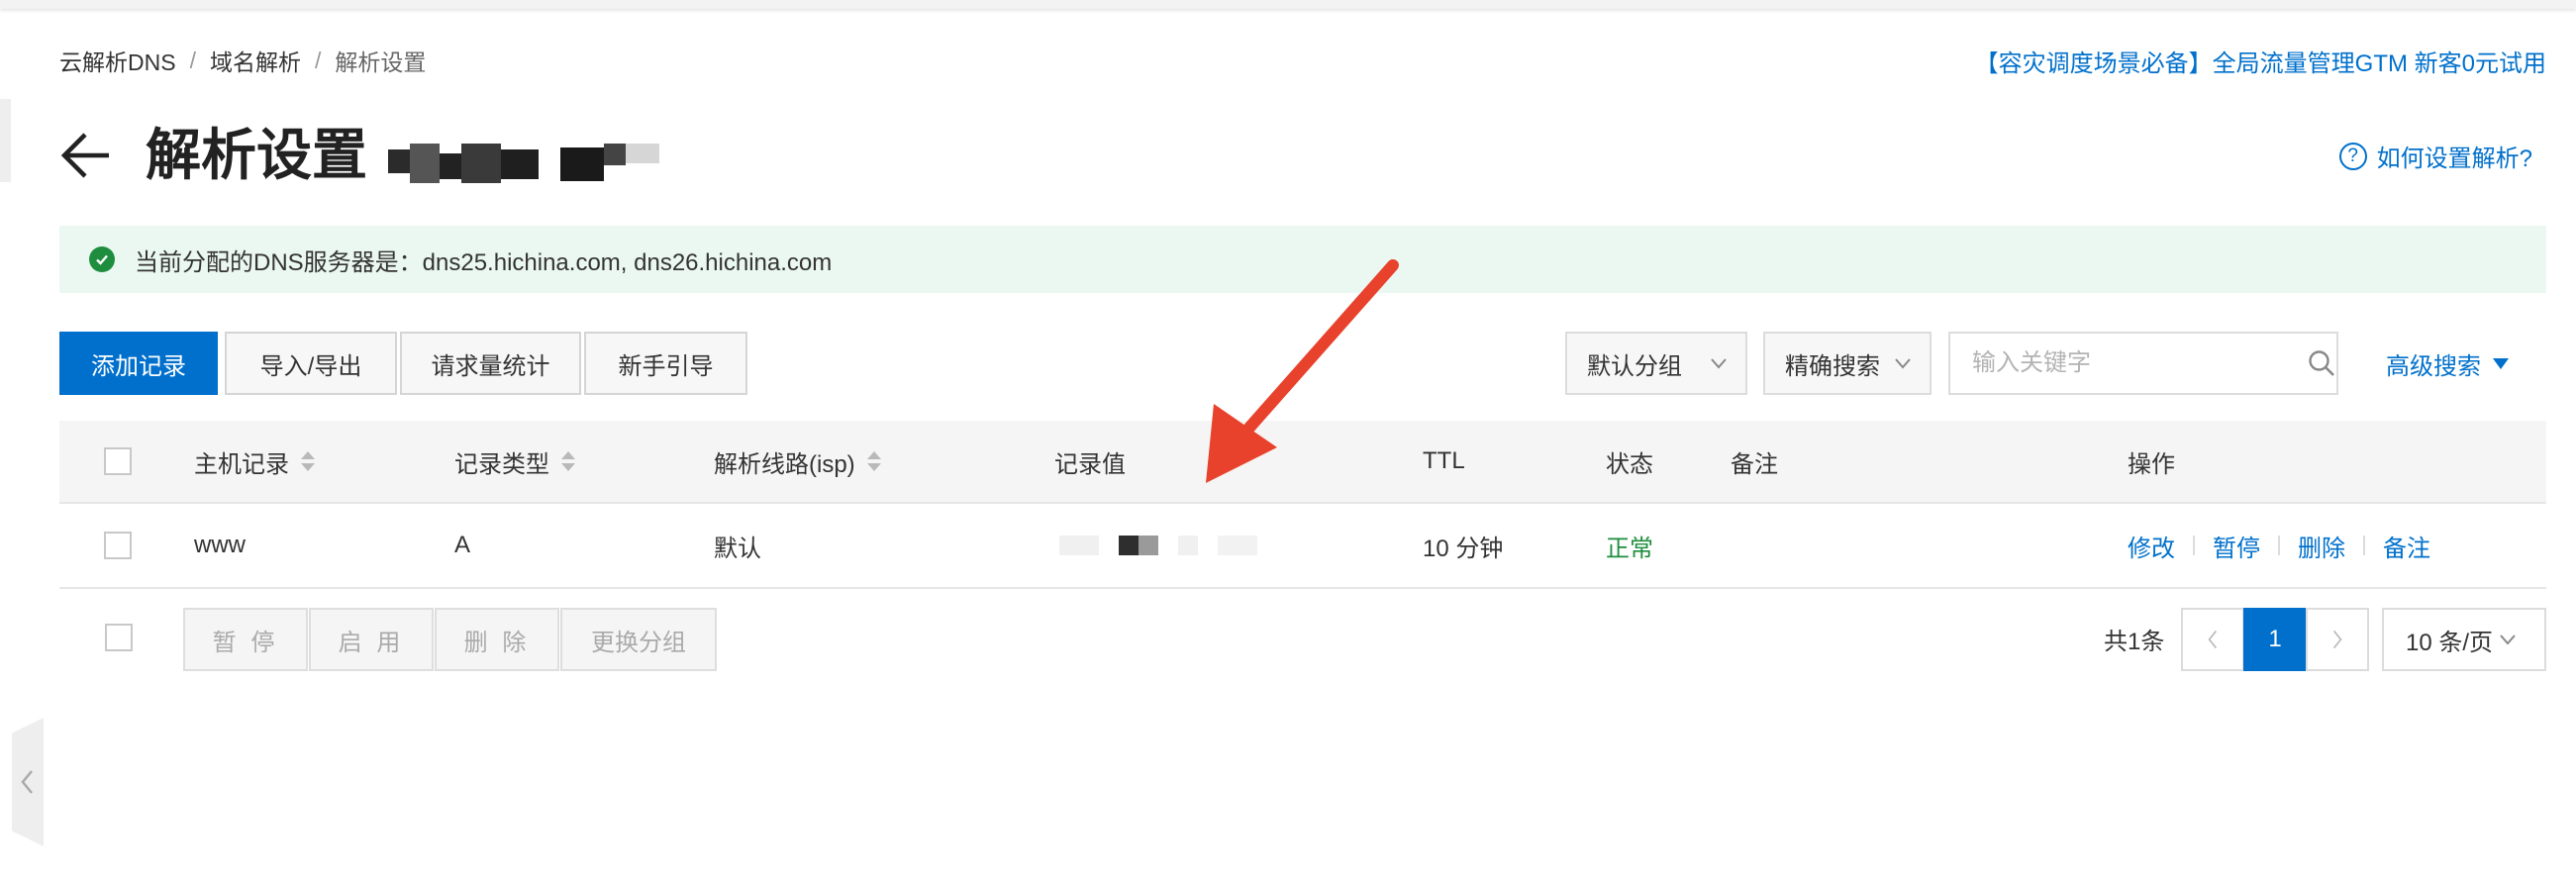  I want to click on cell-status: 正常, so click(1629, 548).